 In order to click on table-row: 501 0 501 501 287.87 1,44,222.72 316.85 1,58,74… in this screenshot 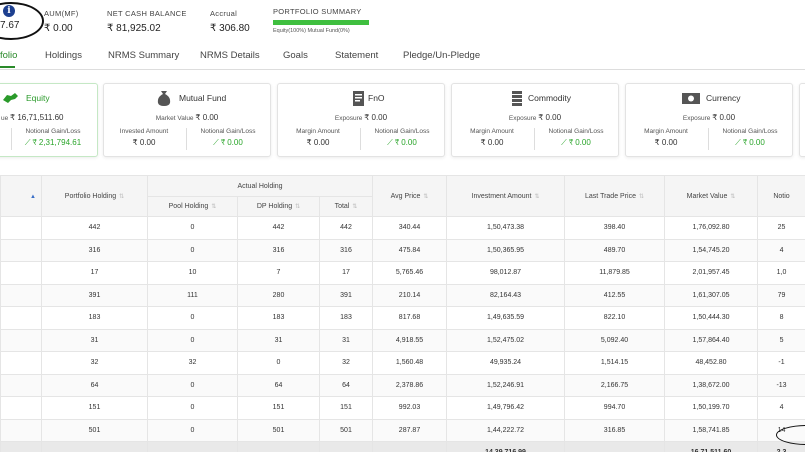, I will do `click(402, 430)`.